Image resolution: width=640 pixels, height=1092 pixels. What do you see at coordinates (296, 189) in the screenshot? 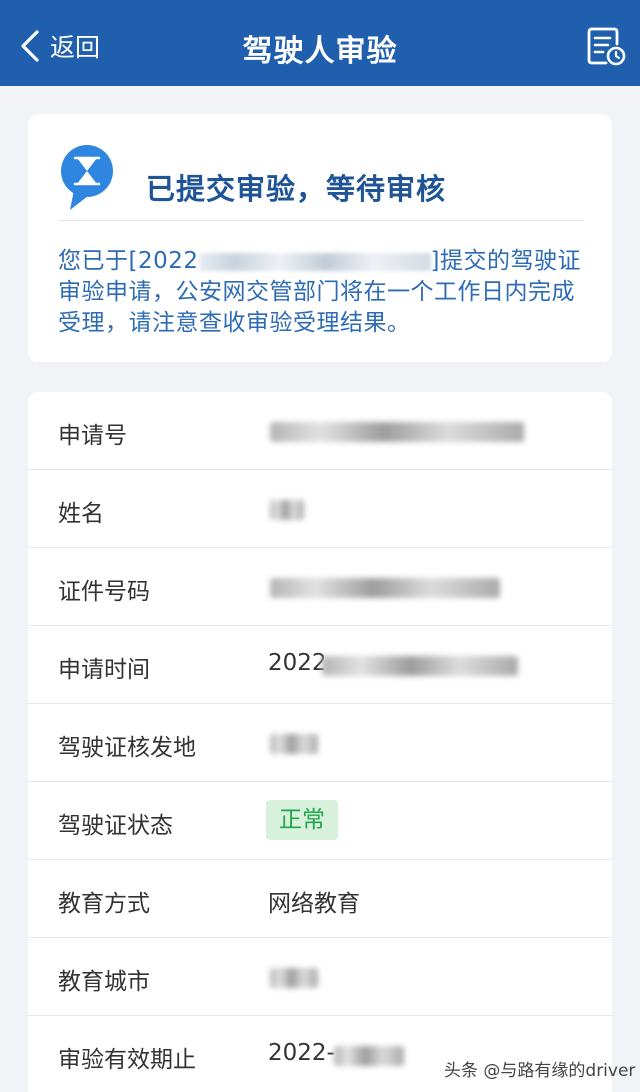
I see `status-title: 已提交审验，等待审核` at bounding box center [296, 189].